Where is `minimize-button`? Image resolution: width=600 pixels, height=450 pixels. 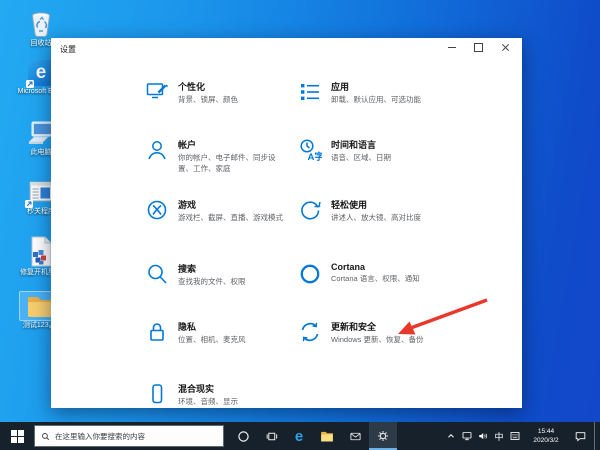 minimize-button is located at coordinates (451, 47).